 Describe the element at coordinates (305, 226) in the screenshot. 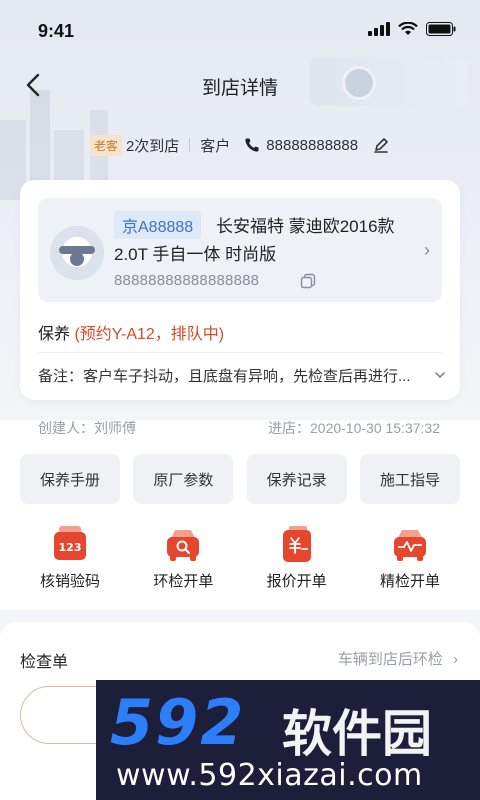

I see `vehicle-model: 长安福特 蒙迪欧2016款` at that location.